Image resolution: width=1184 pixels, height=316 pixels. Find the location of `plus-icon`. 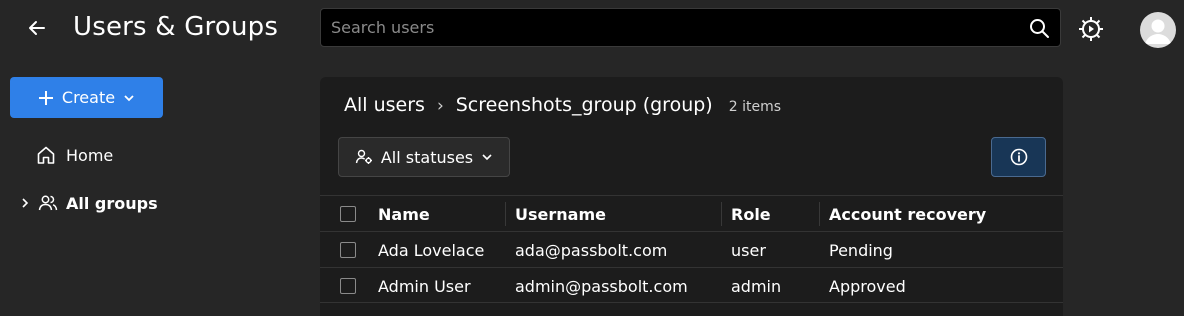

plus-icon is located at coordinates (46, 98).